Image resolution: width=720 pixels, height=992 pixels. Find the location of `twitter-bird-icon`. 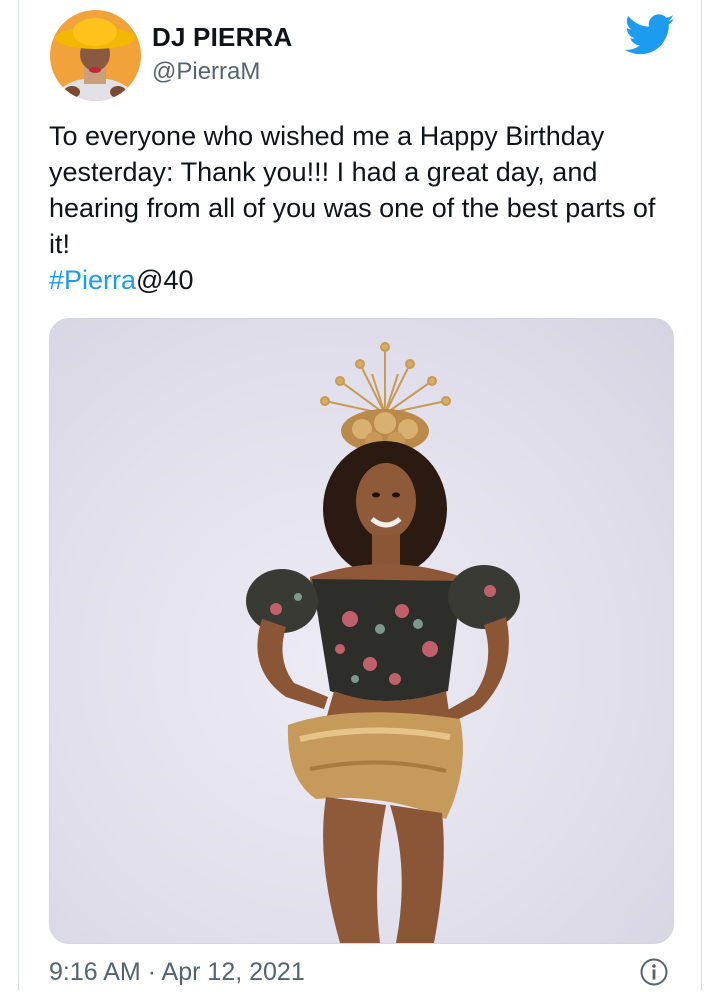

twitter-bird-icon is located at coordinates (649, 35).